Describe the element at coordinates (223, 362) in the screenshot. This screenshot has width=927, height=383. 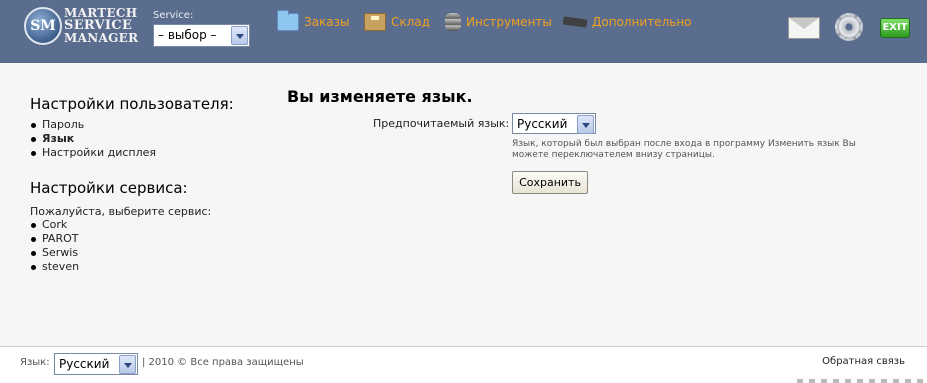
I see `copyright-text: | 2010 © Все права защищены` at that location.